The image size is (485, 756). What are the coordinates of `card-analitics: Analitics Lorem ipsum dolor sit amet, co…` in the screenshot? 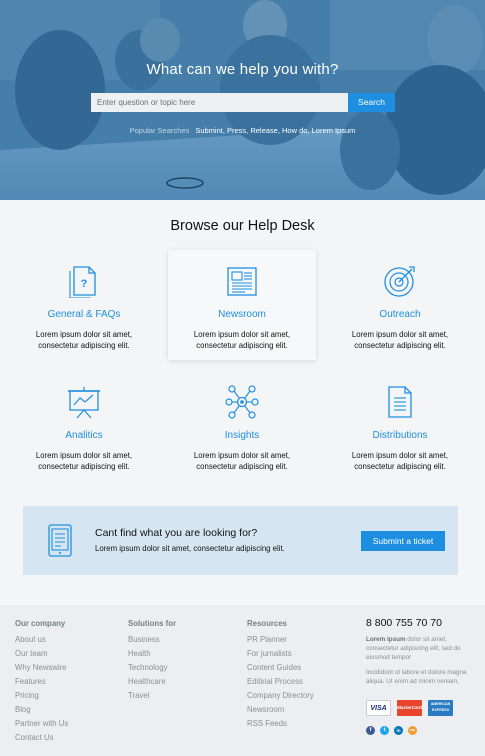 It's located at (84, 426).